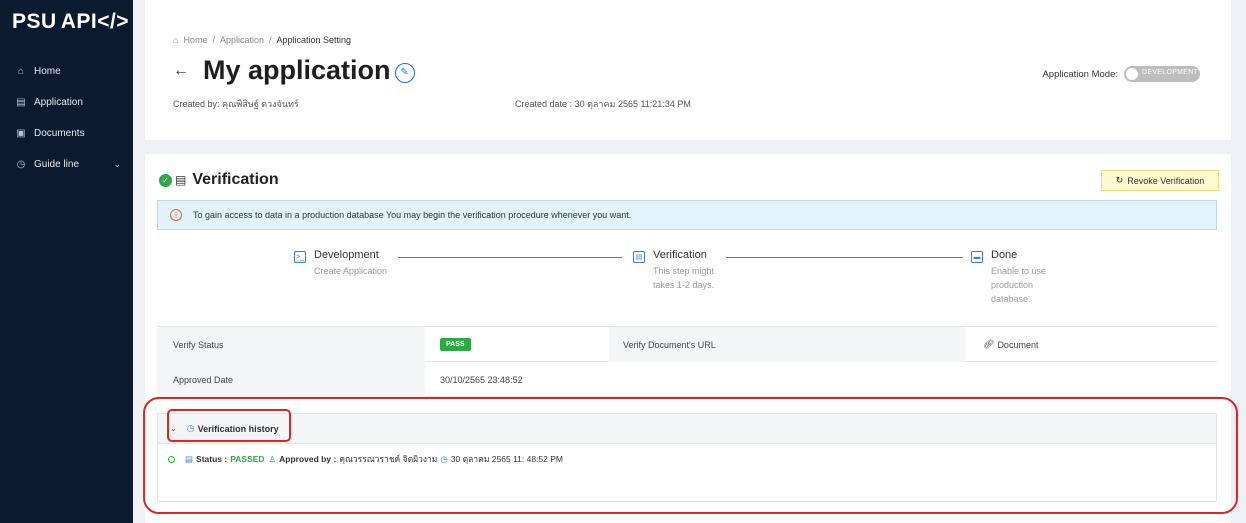 This screenshot has width=1246, height=523. Describe the element at coordinates (684, 271) in the screenshot. I see `step-desc-line: This step might` at that location.